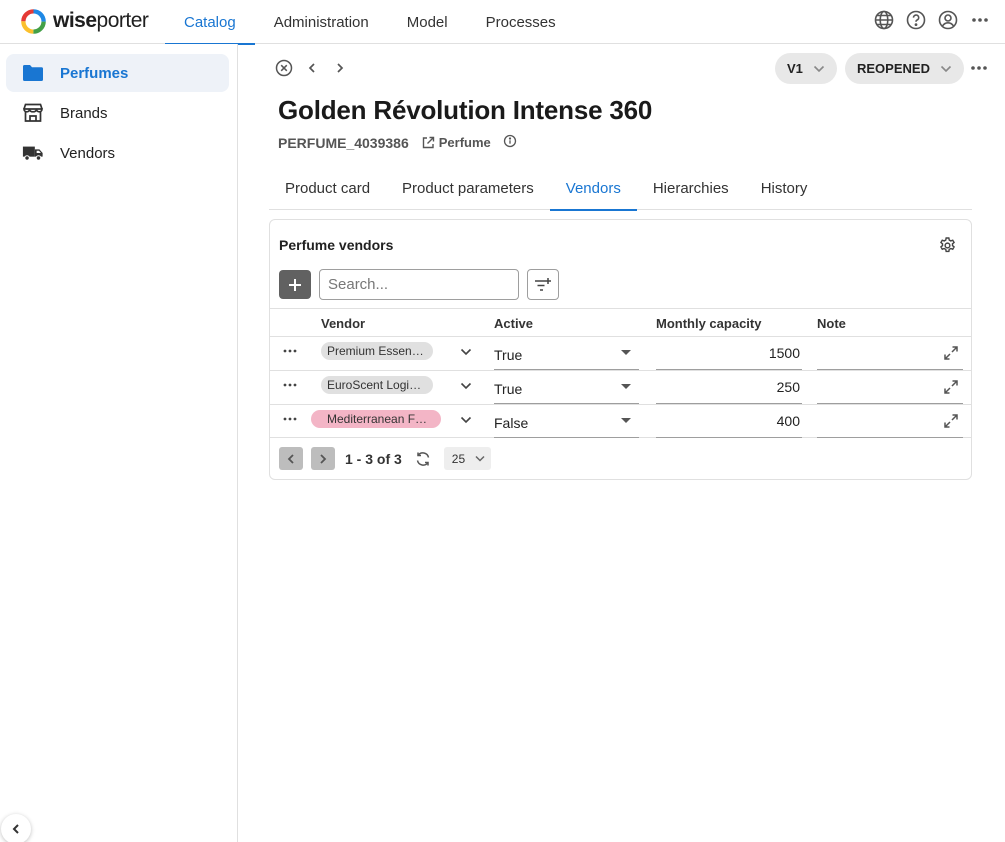 Image resolution: width=1005 pixels, height=842 pixels. What do you see at coordinates (884, 20) in the screenshot?
I see `globe-icon` at bounding box center [884, 20].